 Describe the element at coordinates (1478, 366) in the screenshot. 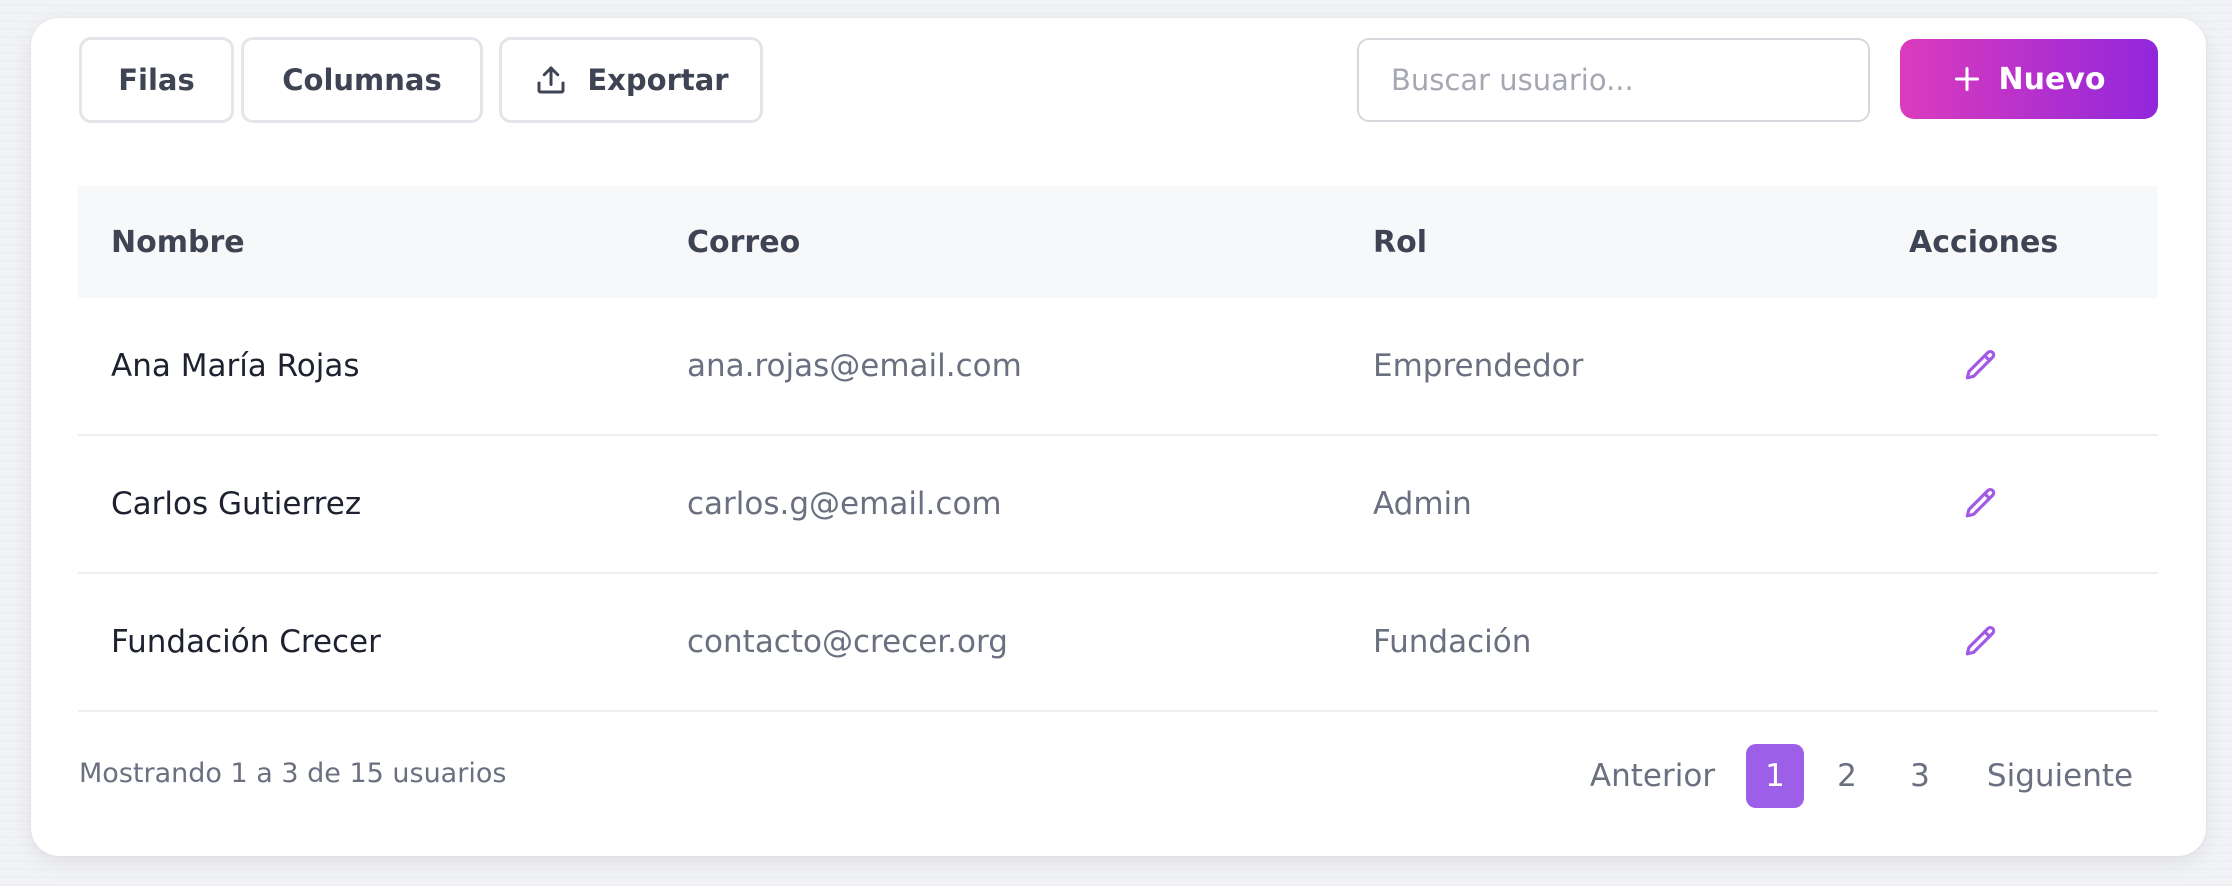

I see `cell-role: Emprendedor` at that location.